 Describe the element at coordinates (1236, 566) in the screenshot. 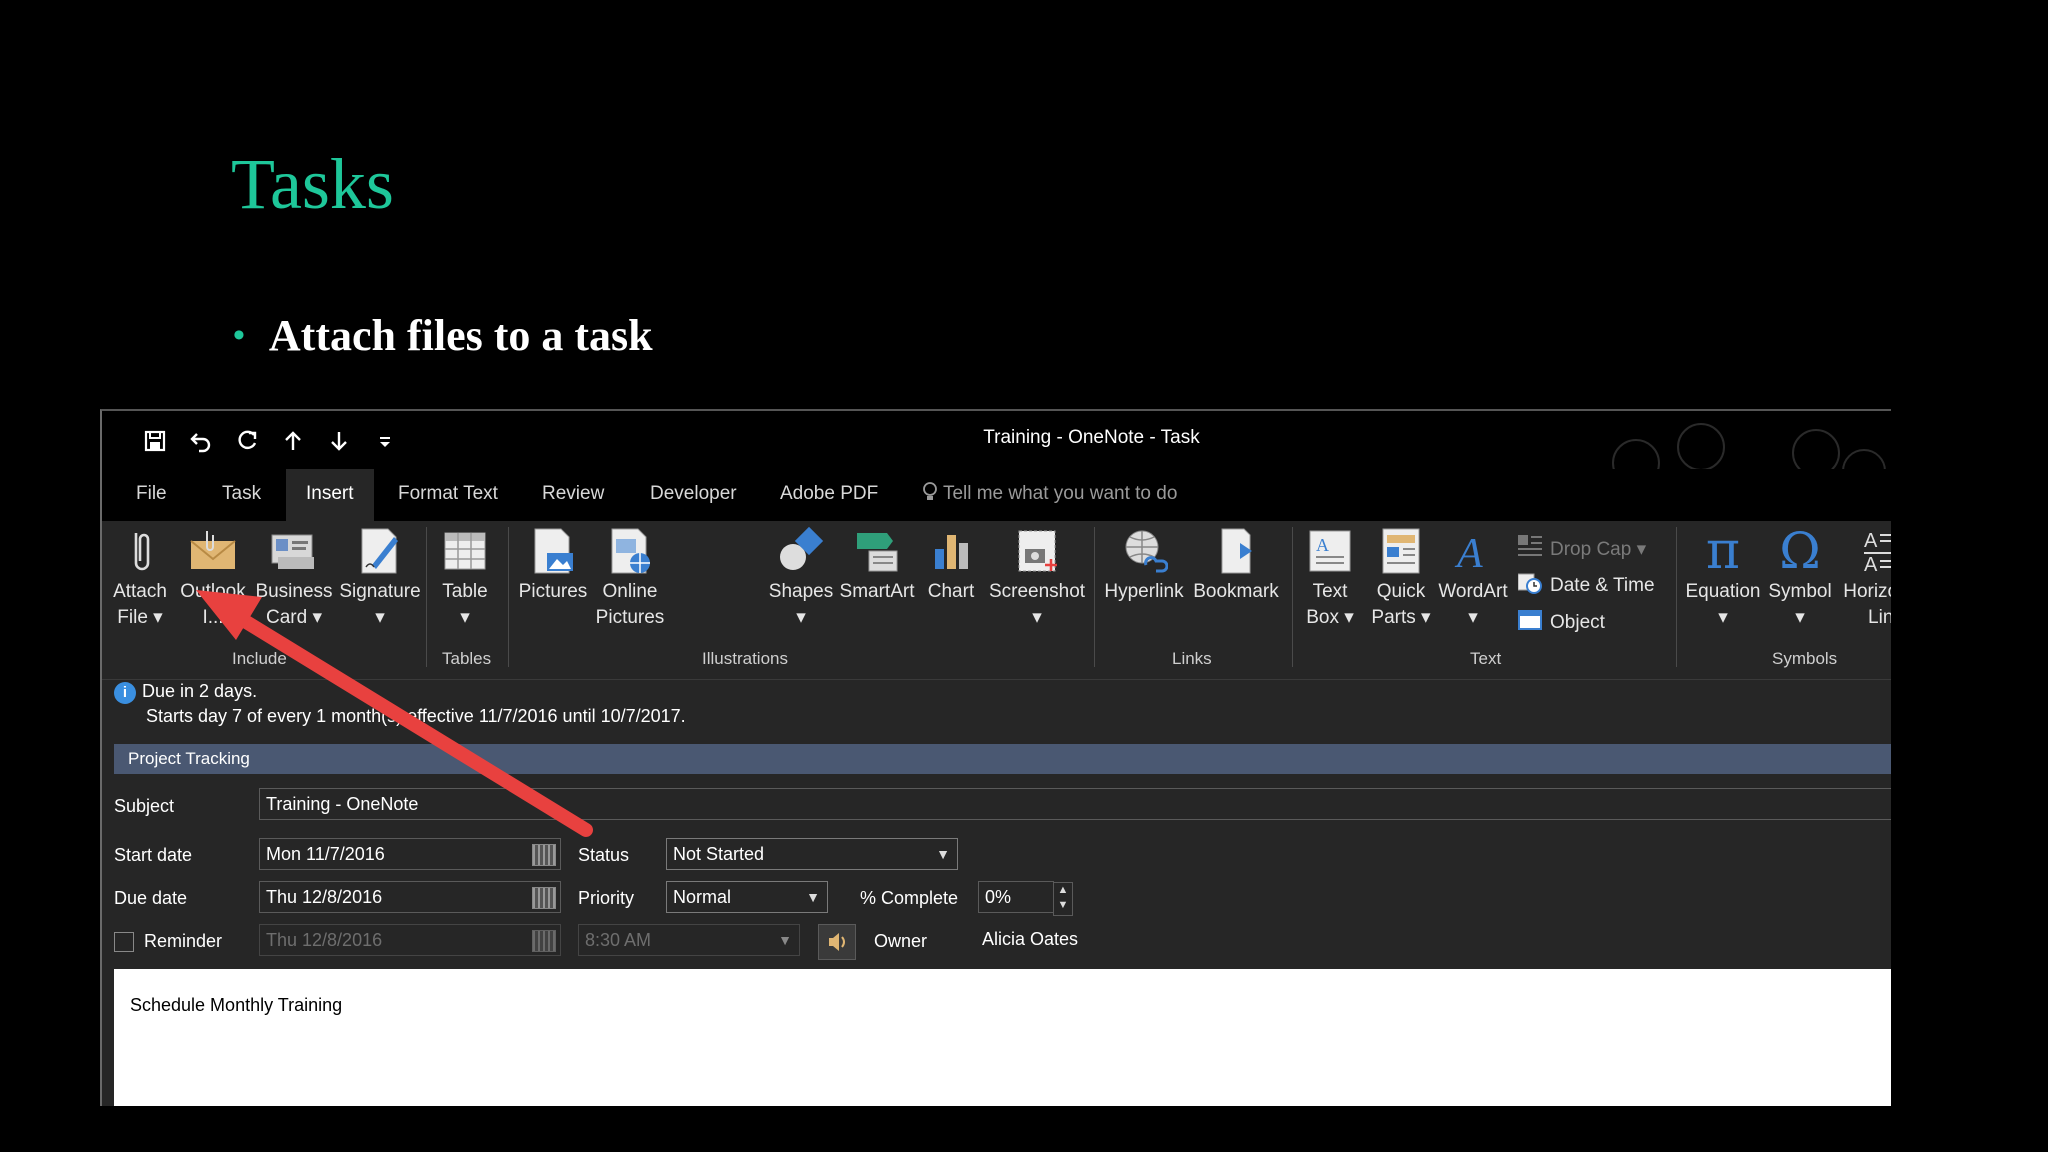

I see `bookmark-button: Bookmark` at that location.